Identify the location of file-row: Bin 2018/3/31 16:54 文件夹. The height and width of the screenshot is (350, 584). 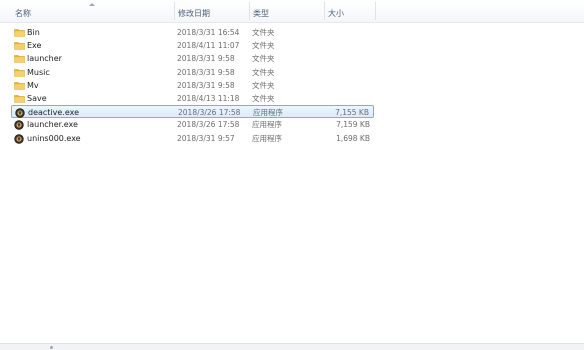
(192, 32).